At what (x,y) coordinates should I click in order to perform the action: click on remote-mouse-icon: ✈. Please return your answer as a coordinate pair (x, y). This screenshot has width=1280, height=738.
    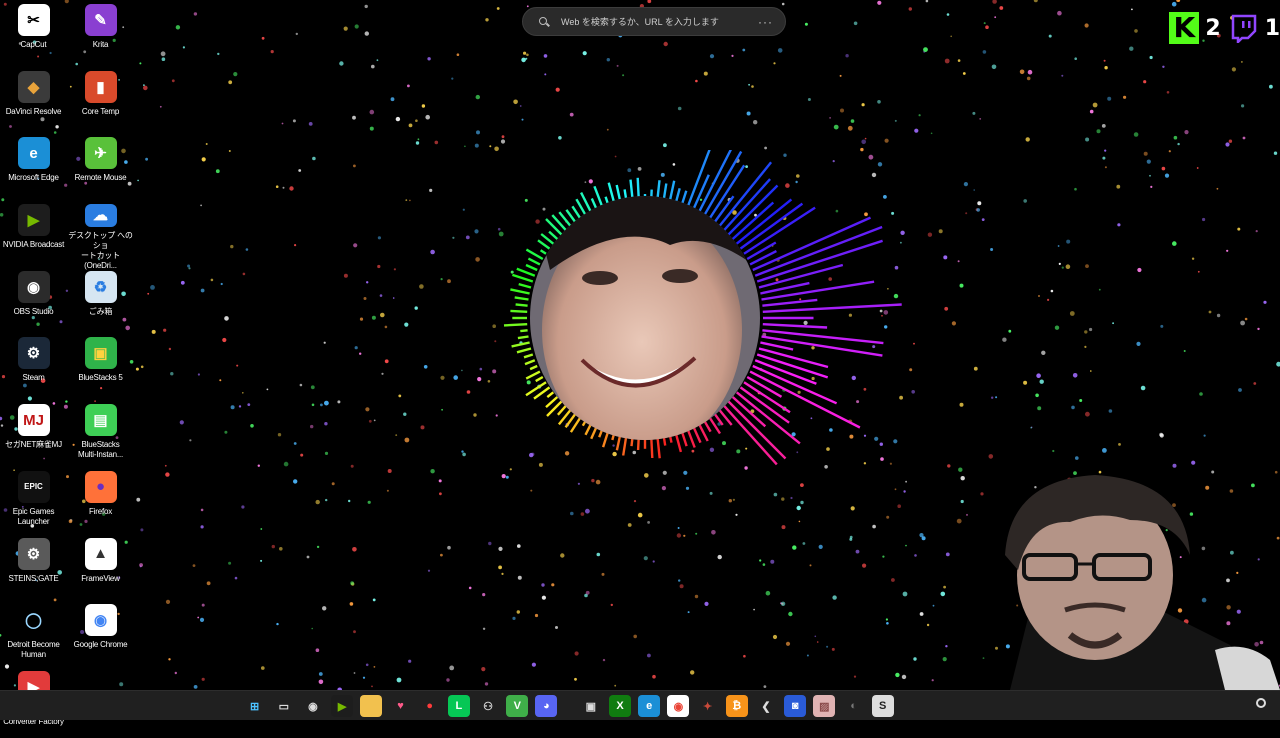
    Looking at the image, I should click on (100, 153).